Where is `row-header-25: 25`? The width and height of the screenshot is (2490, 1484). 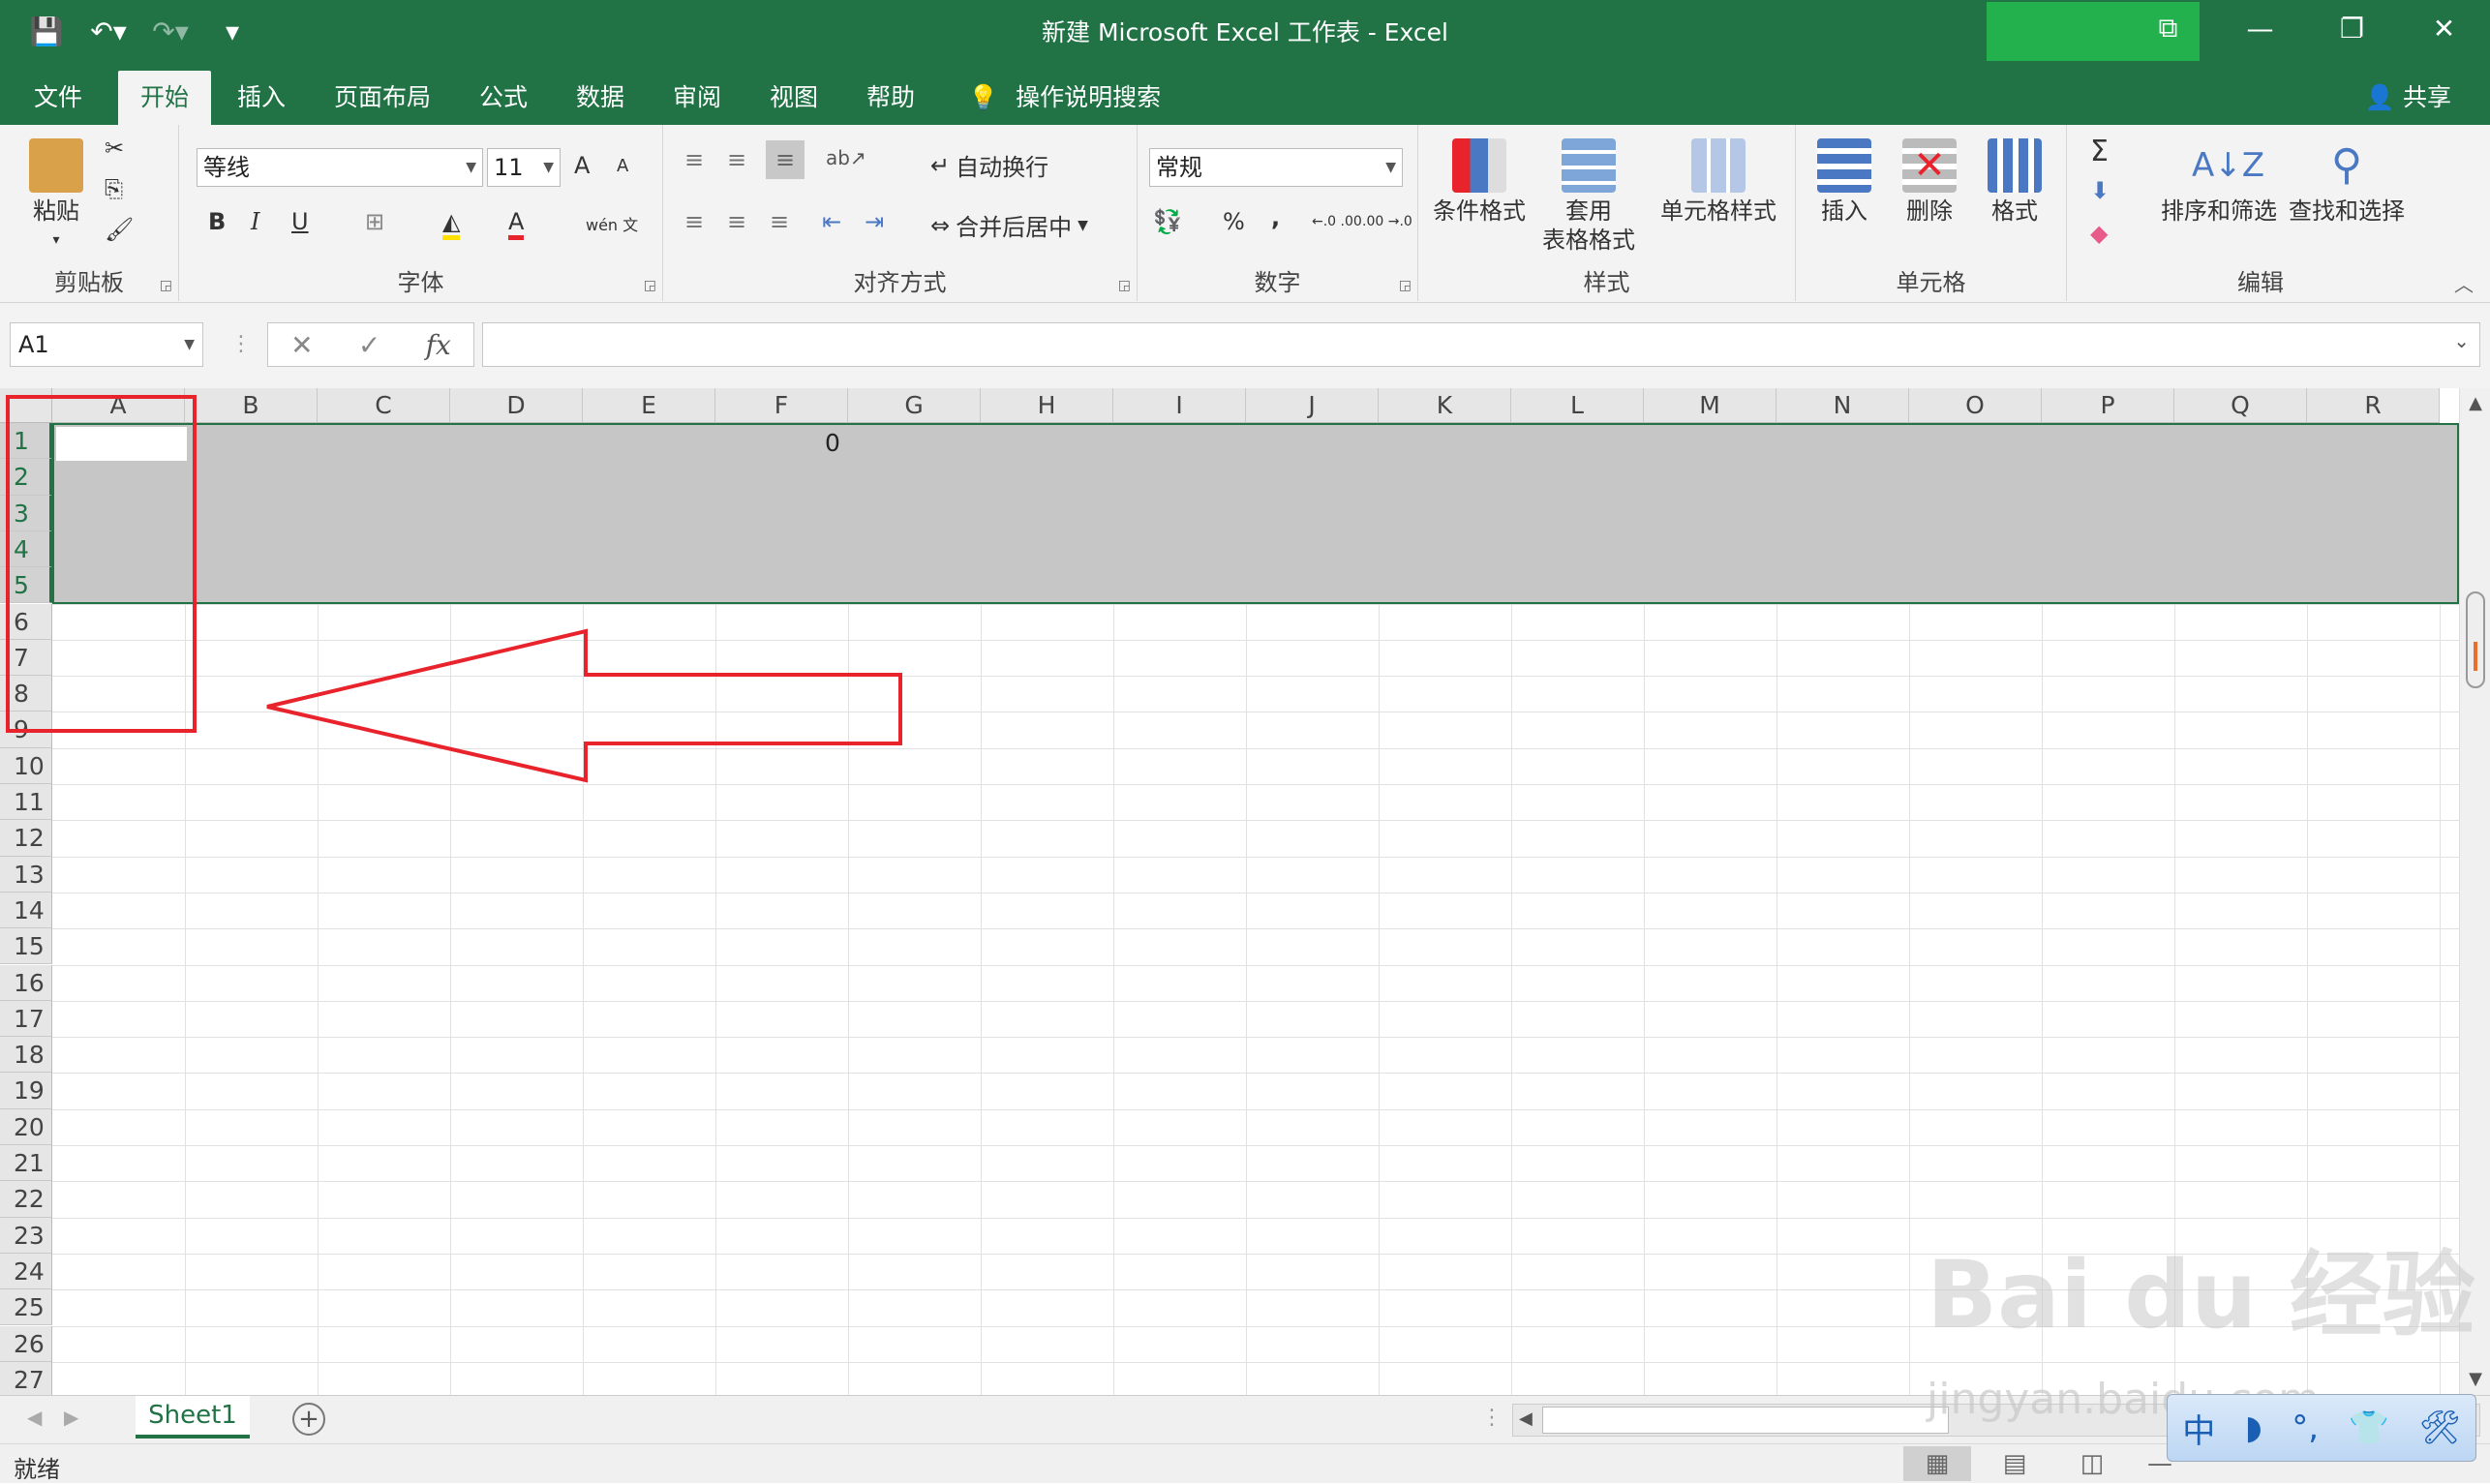
row-header-25: 25 is located at coordinates (26, 1307).